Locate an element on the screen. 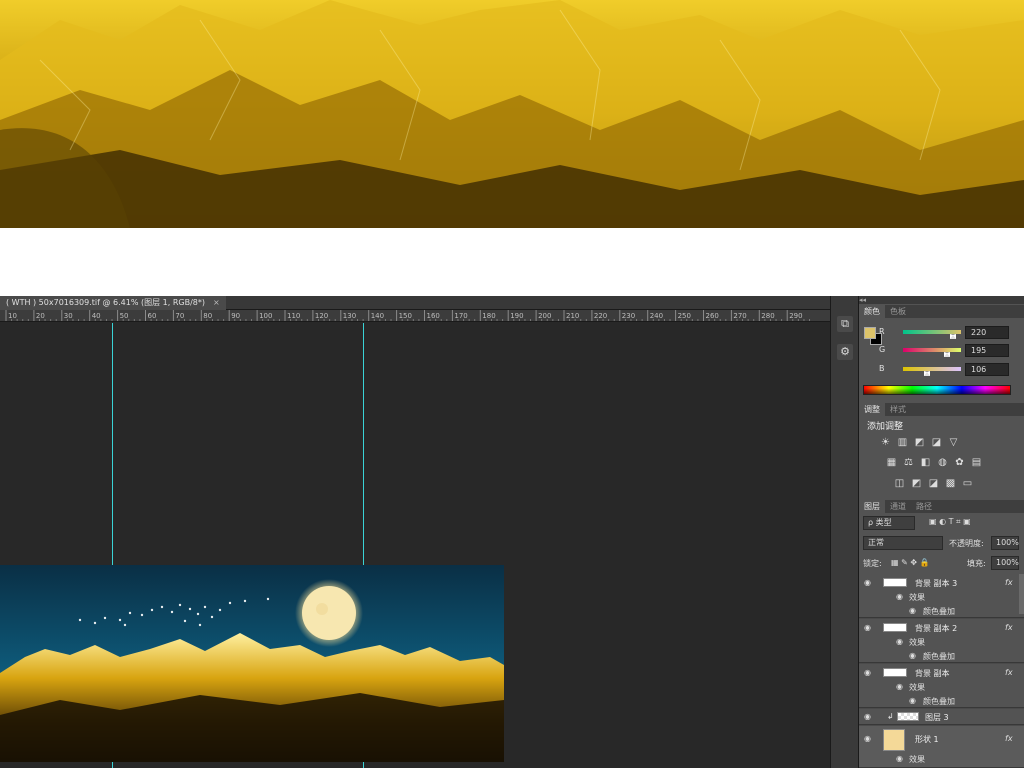 The width and height of the screenshot is (1024, 768). properties-icon: ⚙ is located at coordinates (845, 352).